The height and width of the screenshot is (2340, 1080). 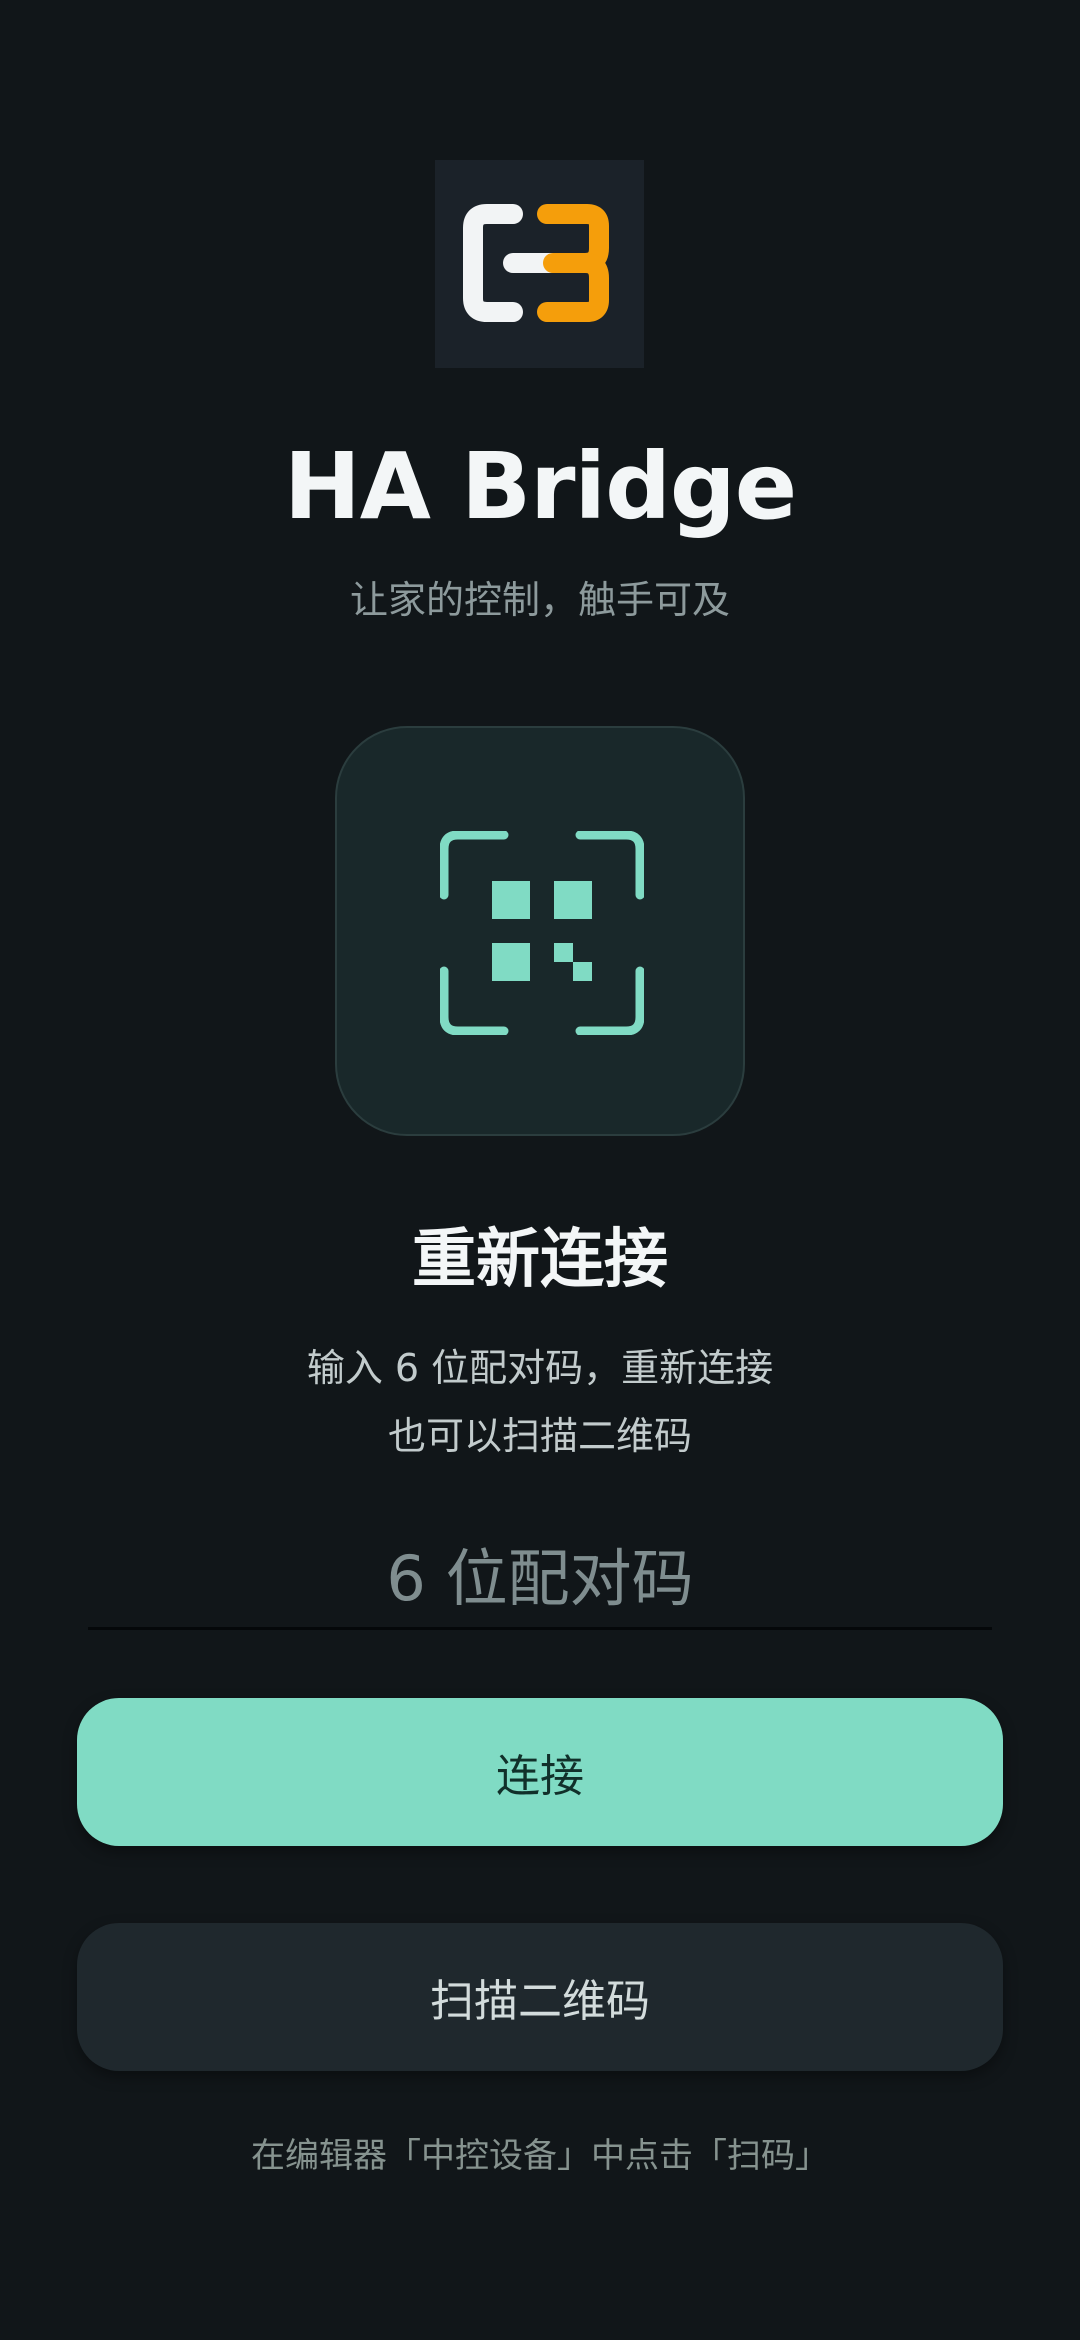 I want to click on reconnect-title: 重新连接, so click(x=540, y=1260).